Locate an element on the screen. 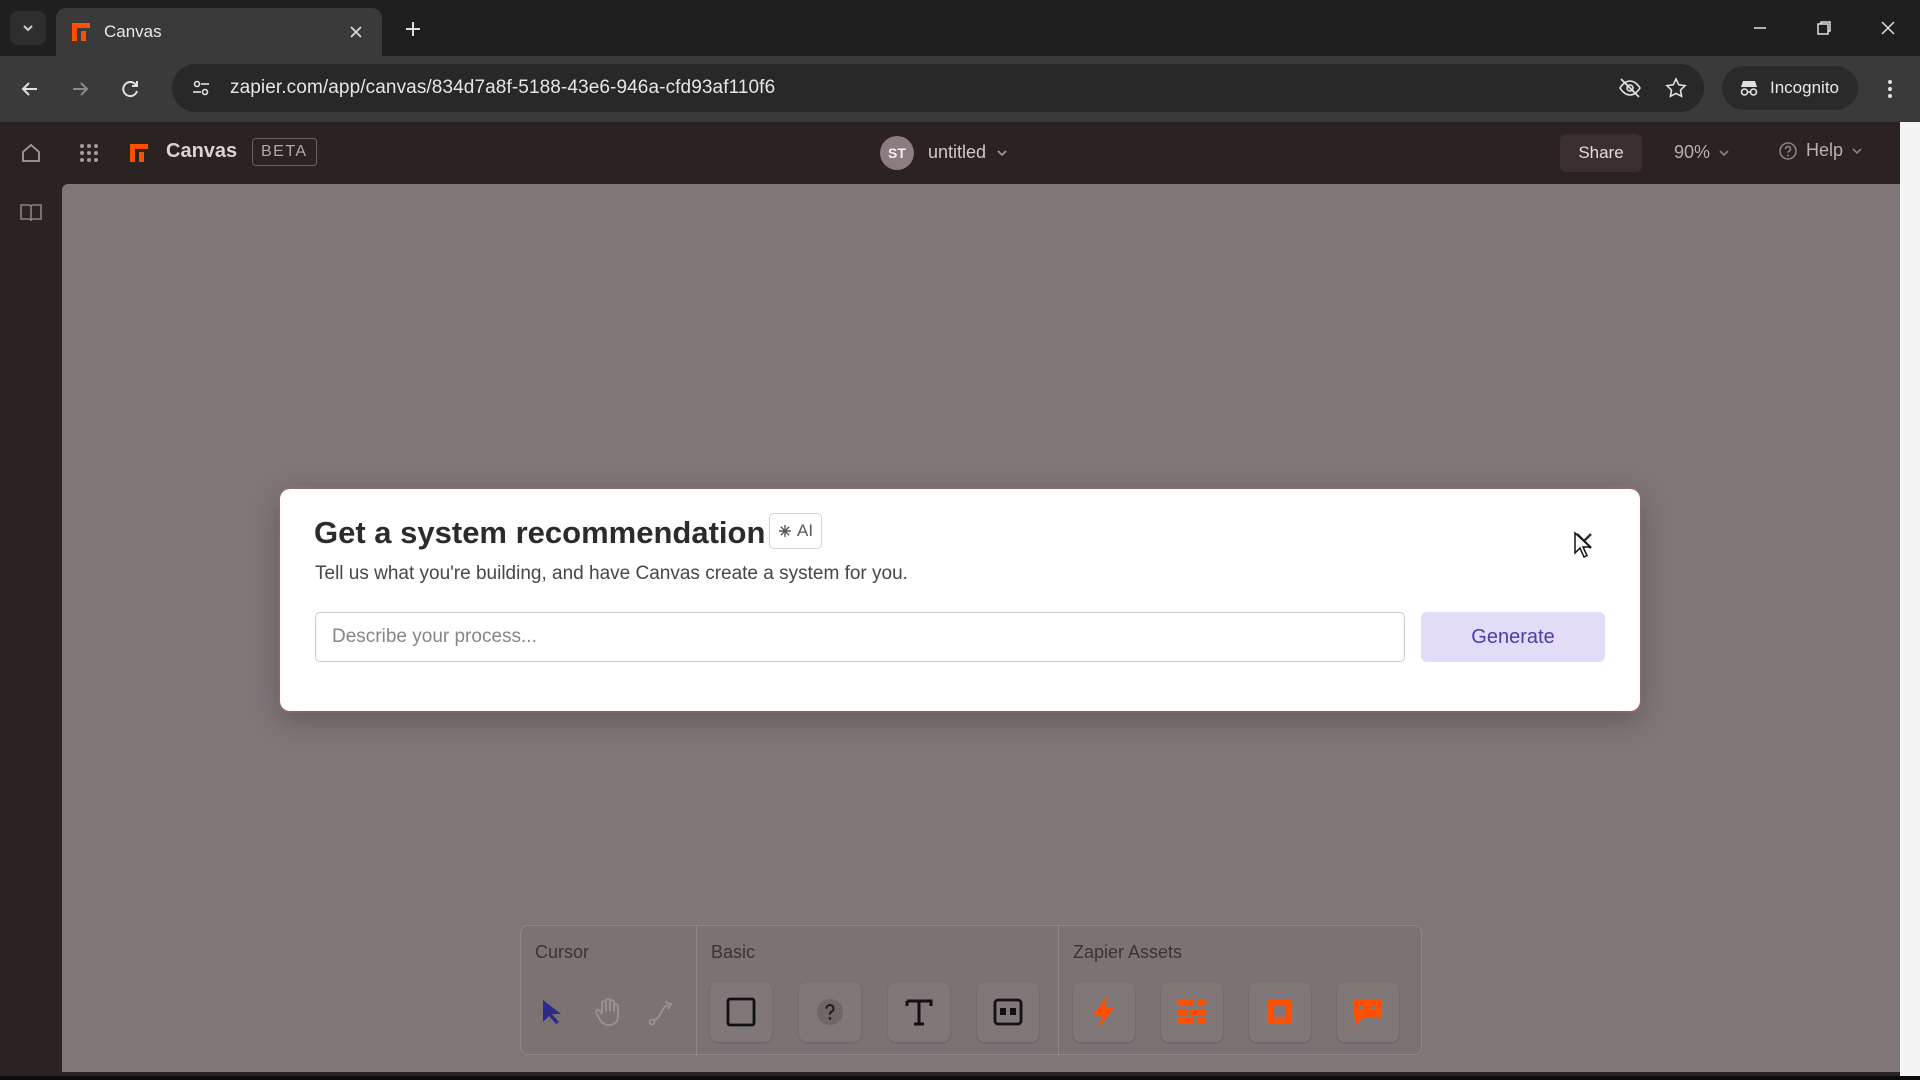  forward-button is located at coordinates (80, 89).